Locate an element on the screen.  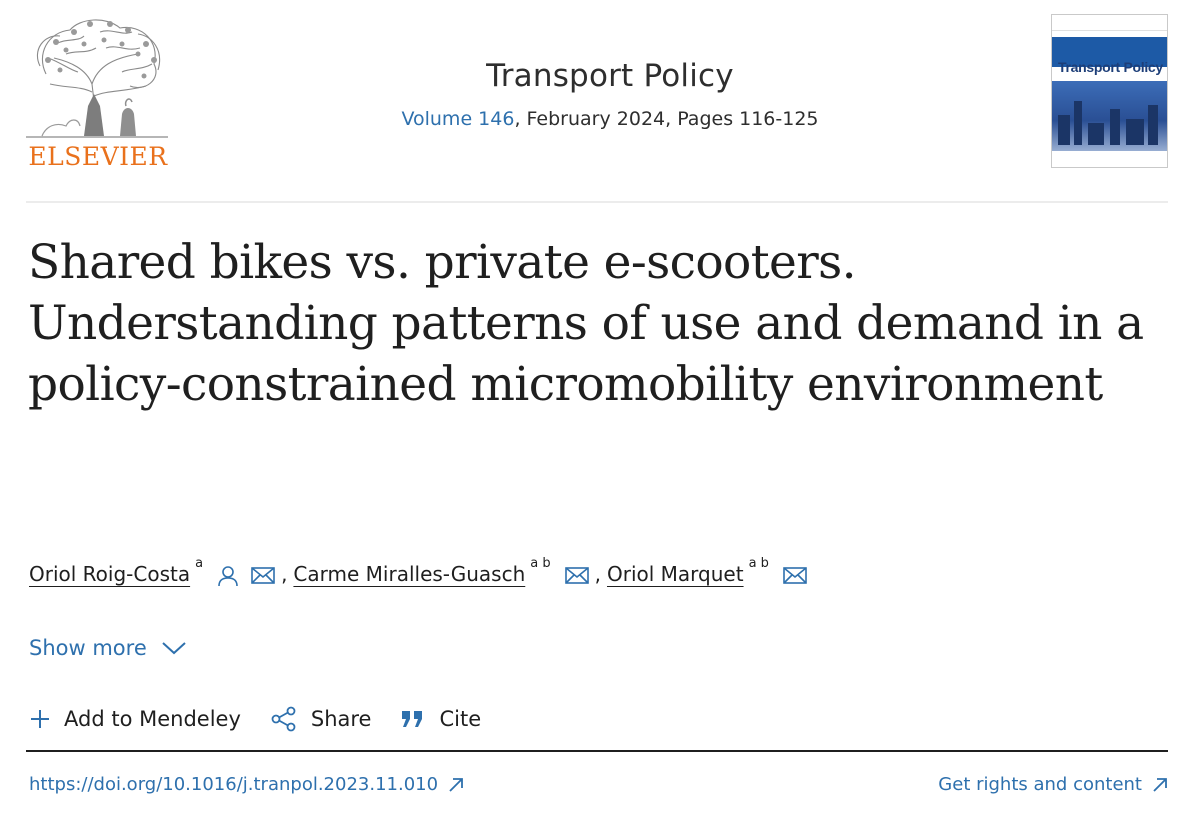
toolbar-divider is located at coordinates (597, 751).